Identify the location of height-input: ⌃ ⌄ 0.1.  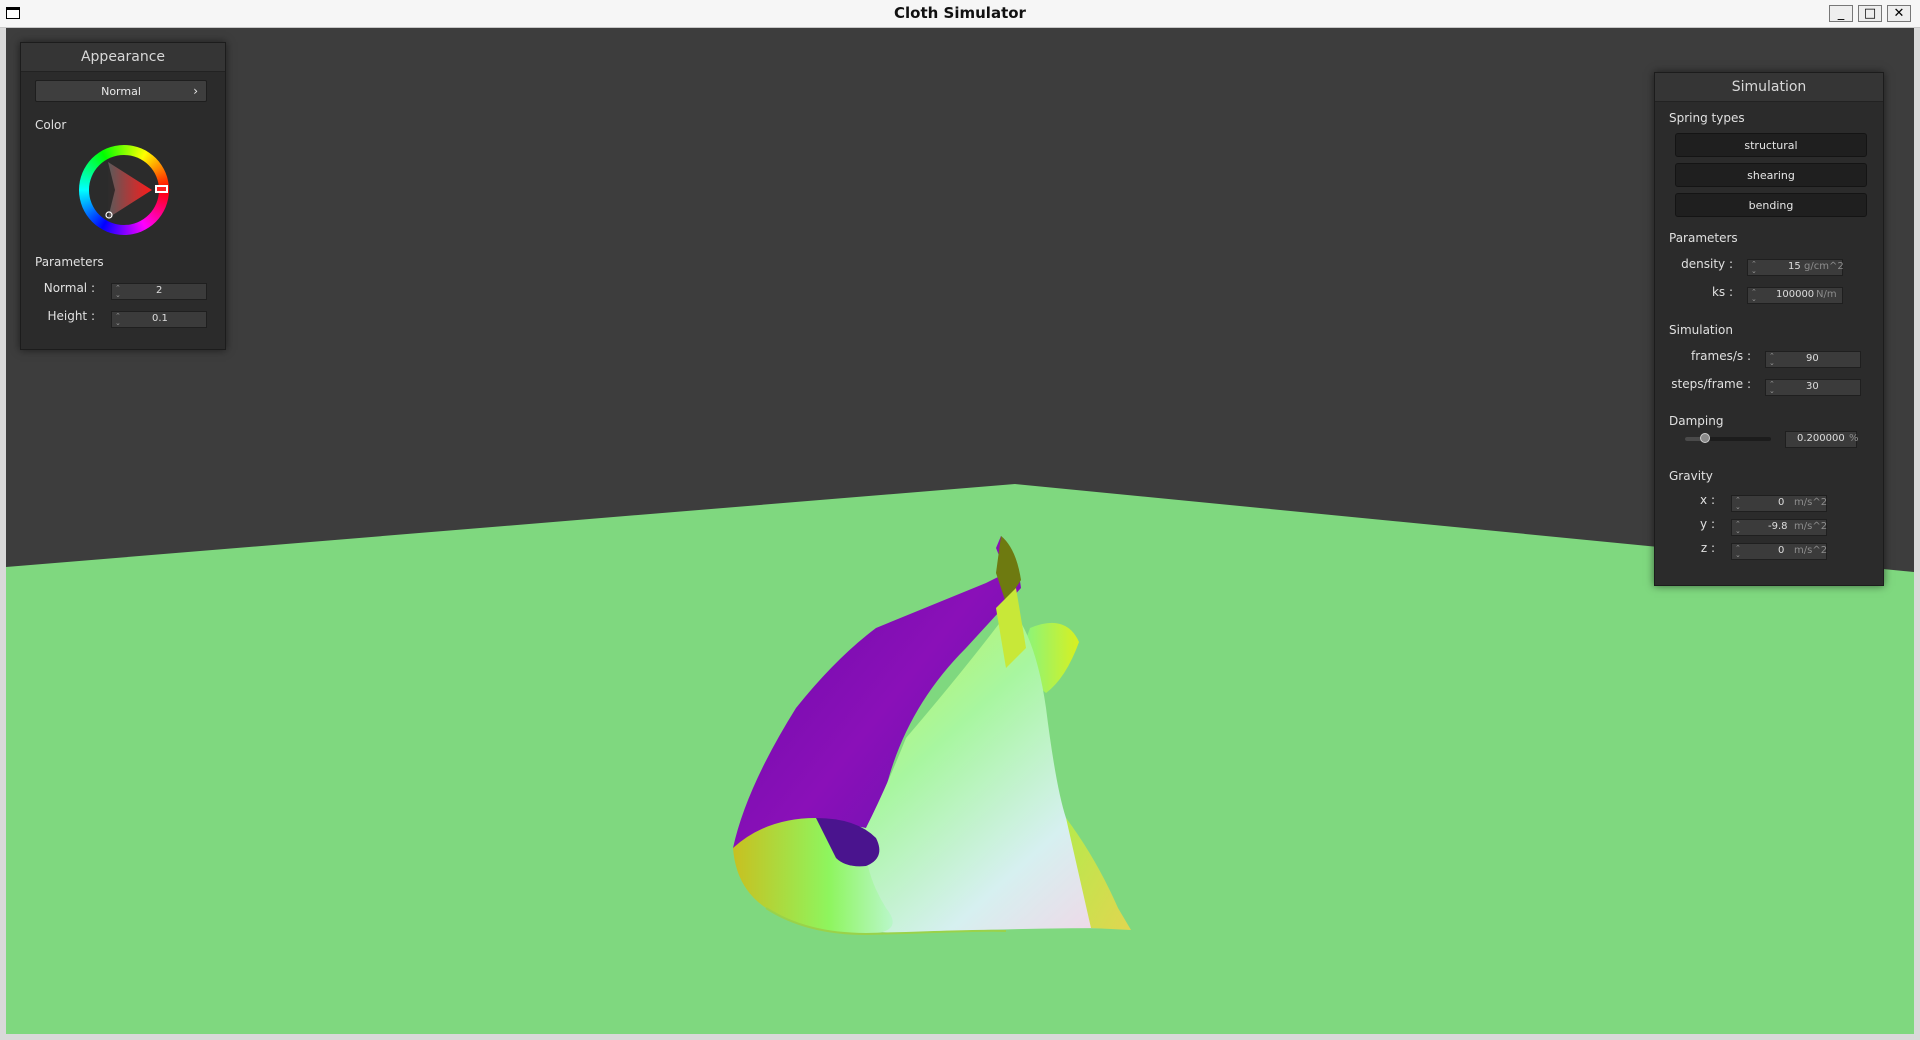
(159, 319).